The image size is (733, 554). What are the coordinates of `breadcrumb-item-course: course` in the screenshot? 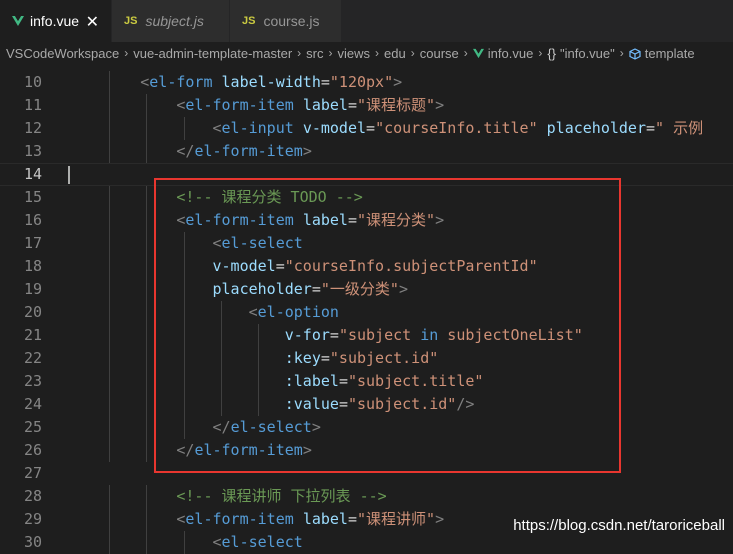 It's located at (439, 53).